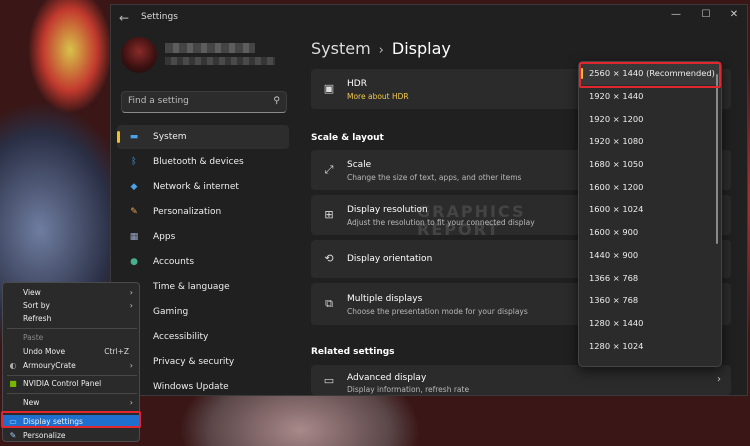  I want to click on user-email-blurred, so click(220, 61).